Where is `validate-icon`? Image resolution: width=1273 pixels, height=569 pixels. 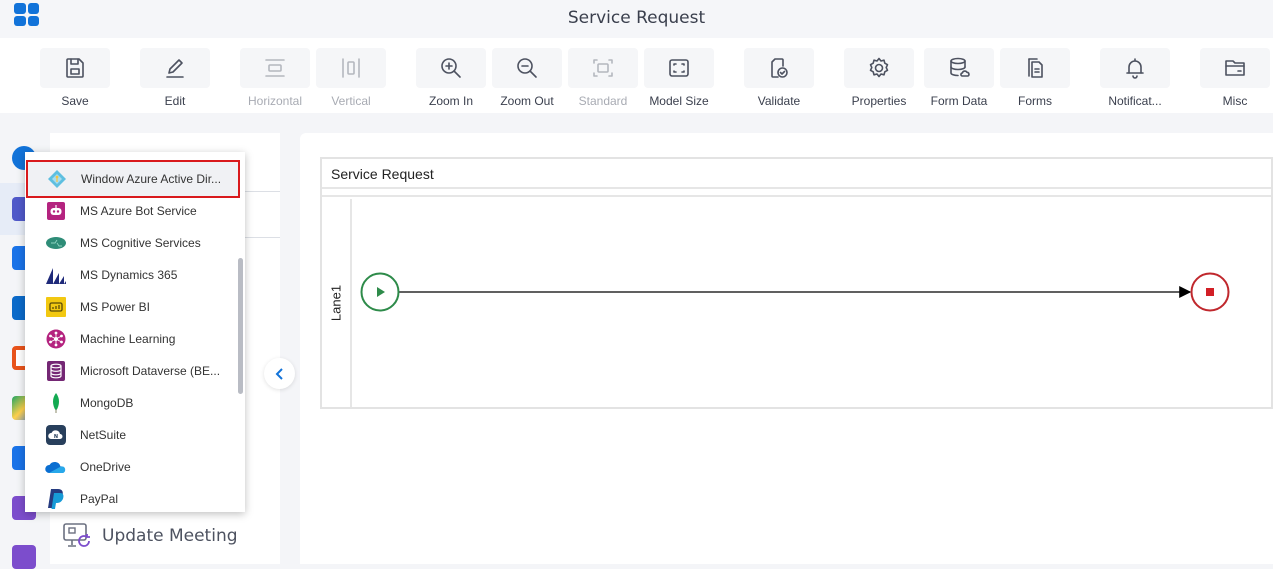
validate-icon is located at coordinates (779, 68).